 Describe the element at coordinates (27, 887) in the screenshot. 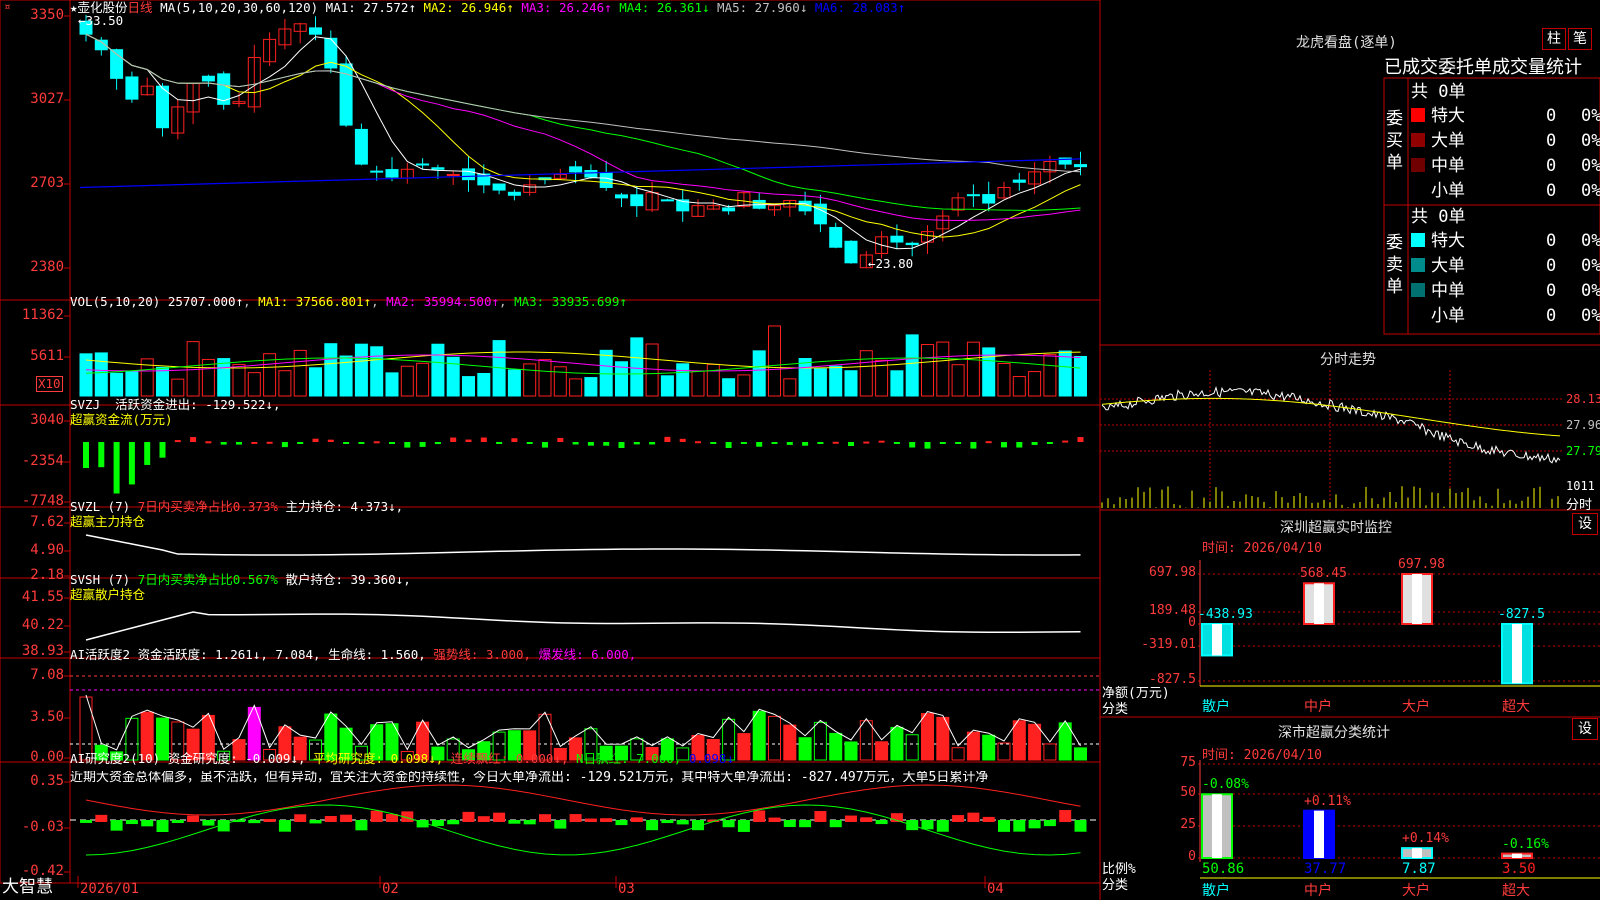

I see `brand-logo: 大智慧` at that location.